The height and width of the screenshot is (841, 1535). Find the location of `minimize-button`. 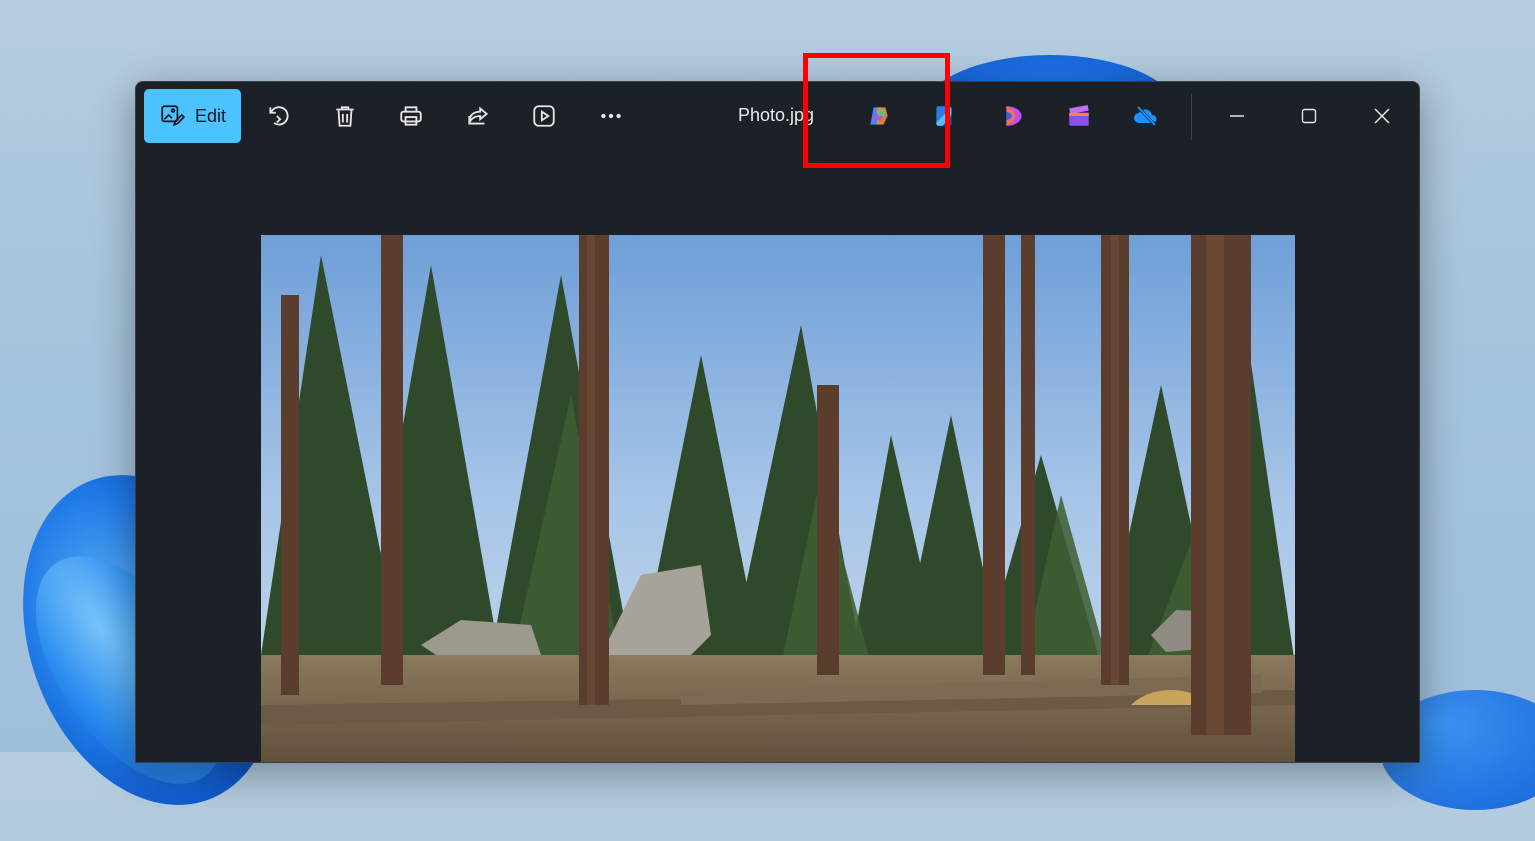

minimize-button is located at coordinates (1237, 116).